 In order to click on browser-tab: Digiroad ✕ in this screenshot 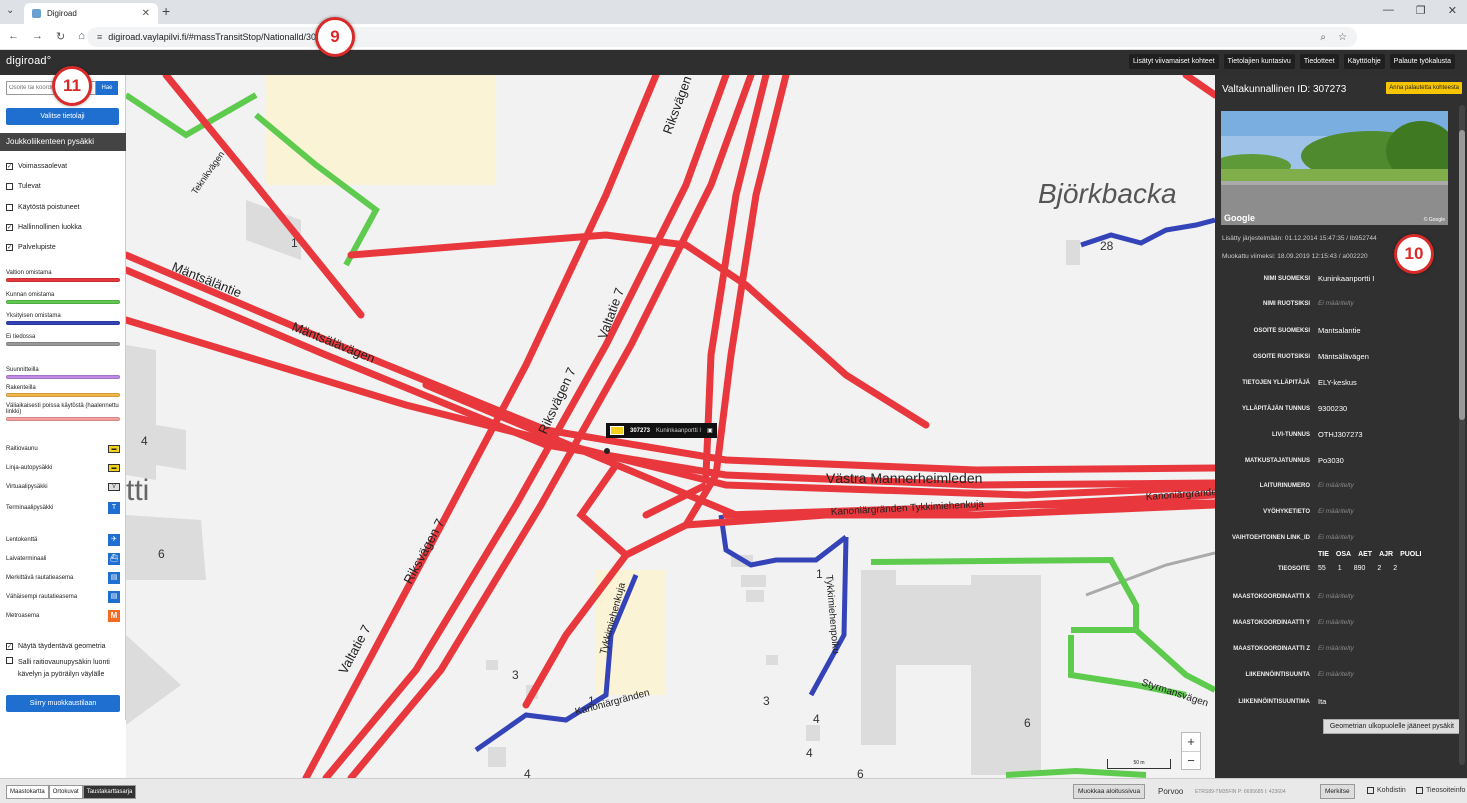, I will do `click(91, 13)`.